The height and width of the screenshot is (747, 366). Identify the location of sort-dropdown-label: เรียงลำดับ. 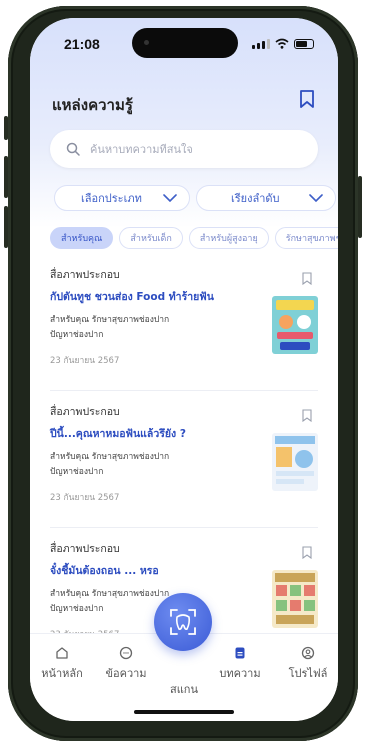
(255, 198).